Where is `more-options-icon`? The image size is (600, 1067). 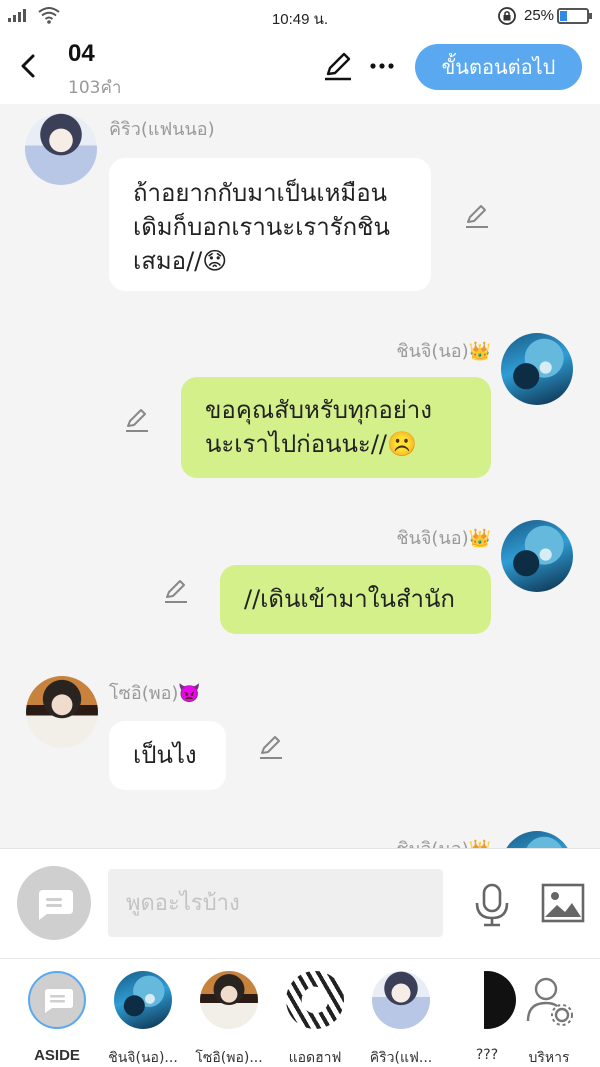
more-options-icon is located at coordinates (382, 66).